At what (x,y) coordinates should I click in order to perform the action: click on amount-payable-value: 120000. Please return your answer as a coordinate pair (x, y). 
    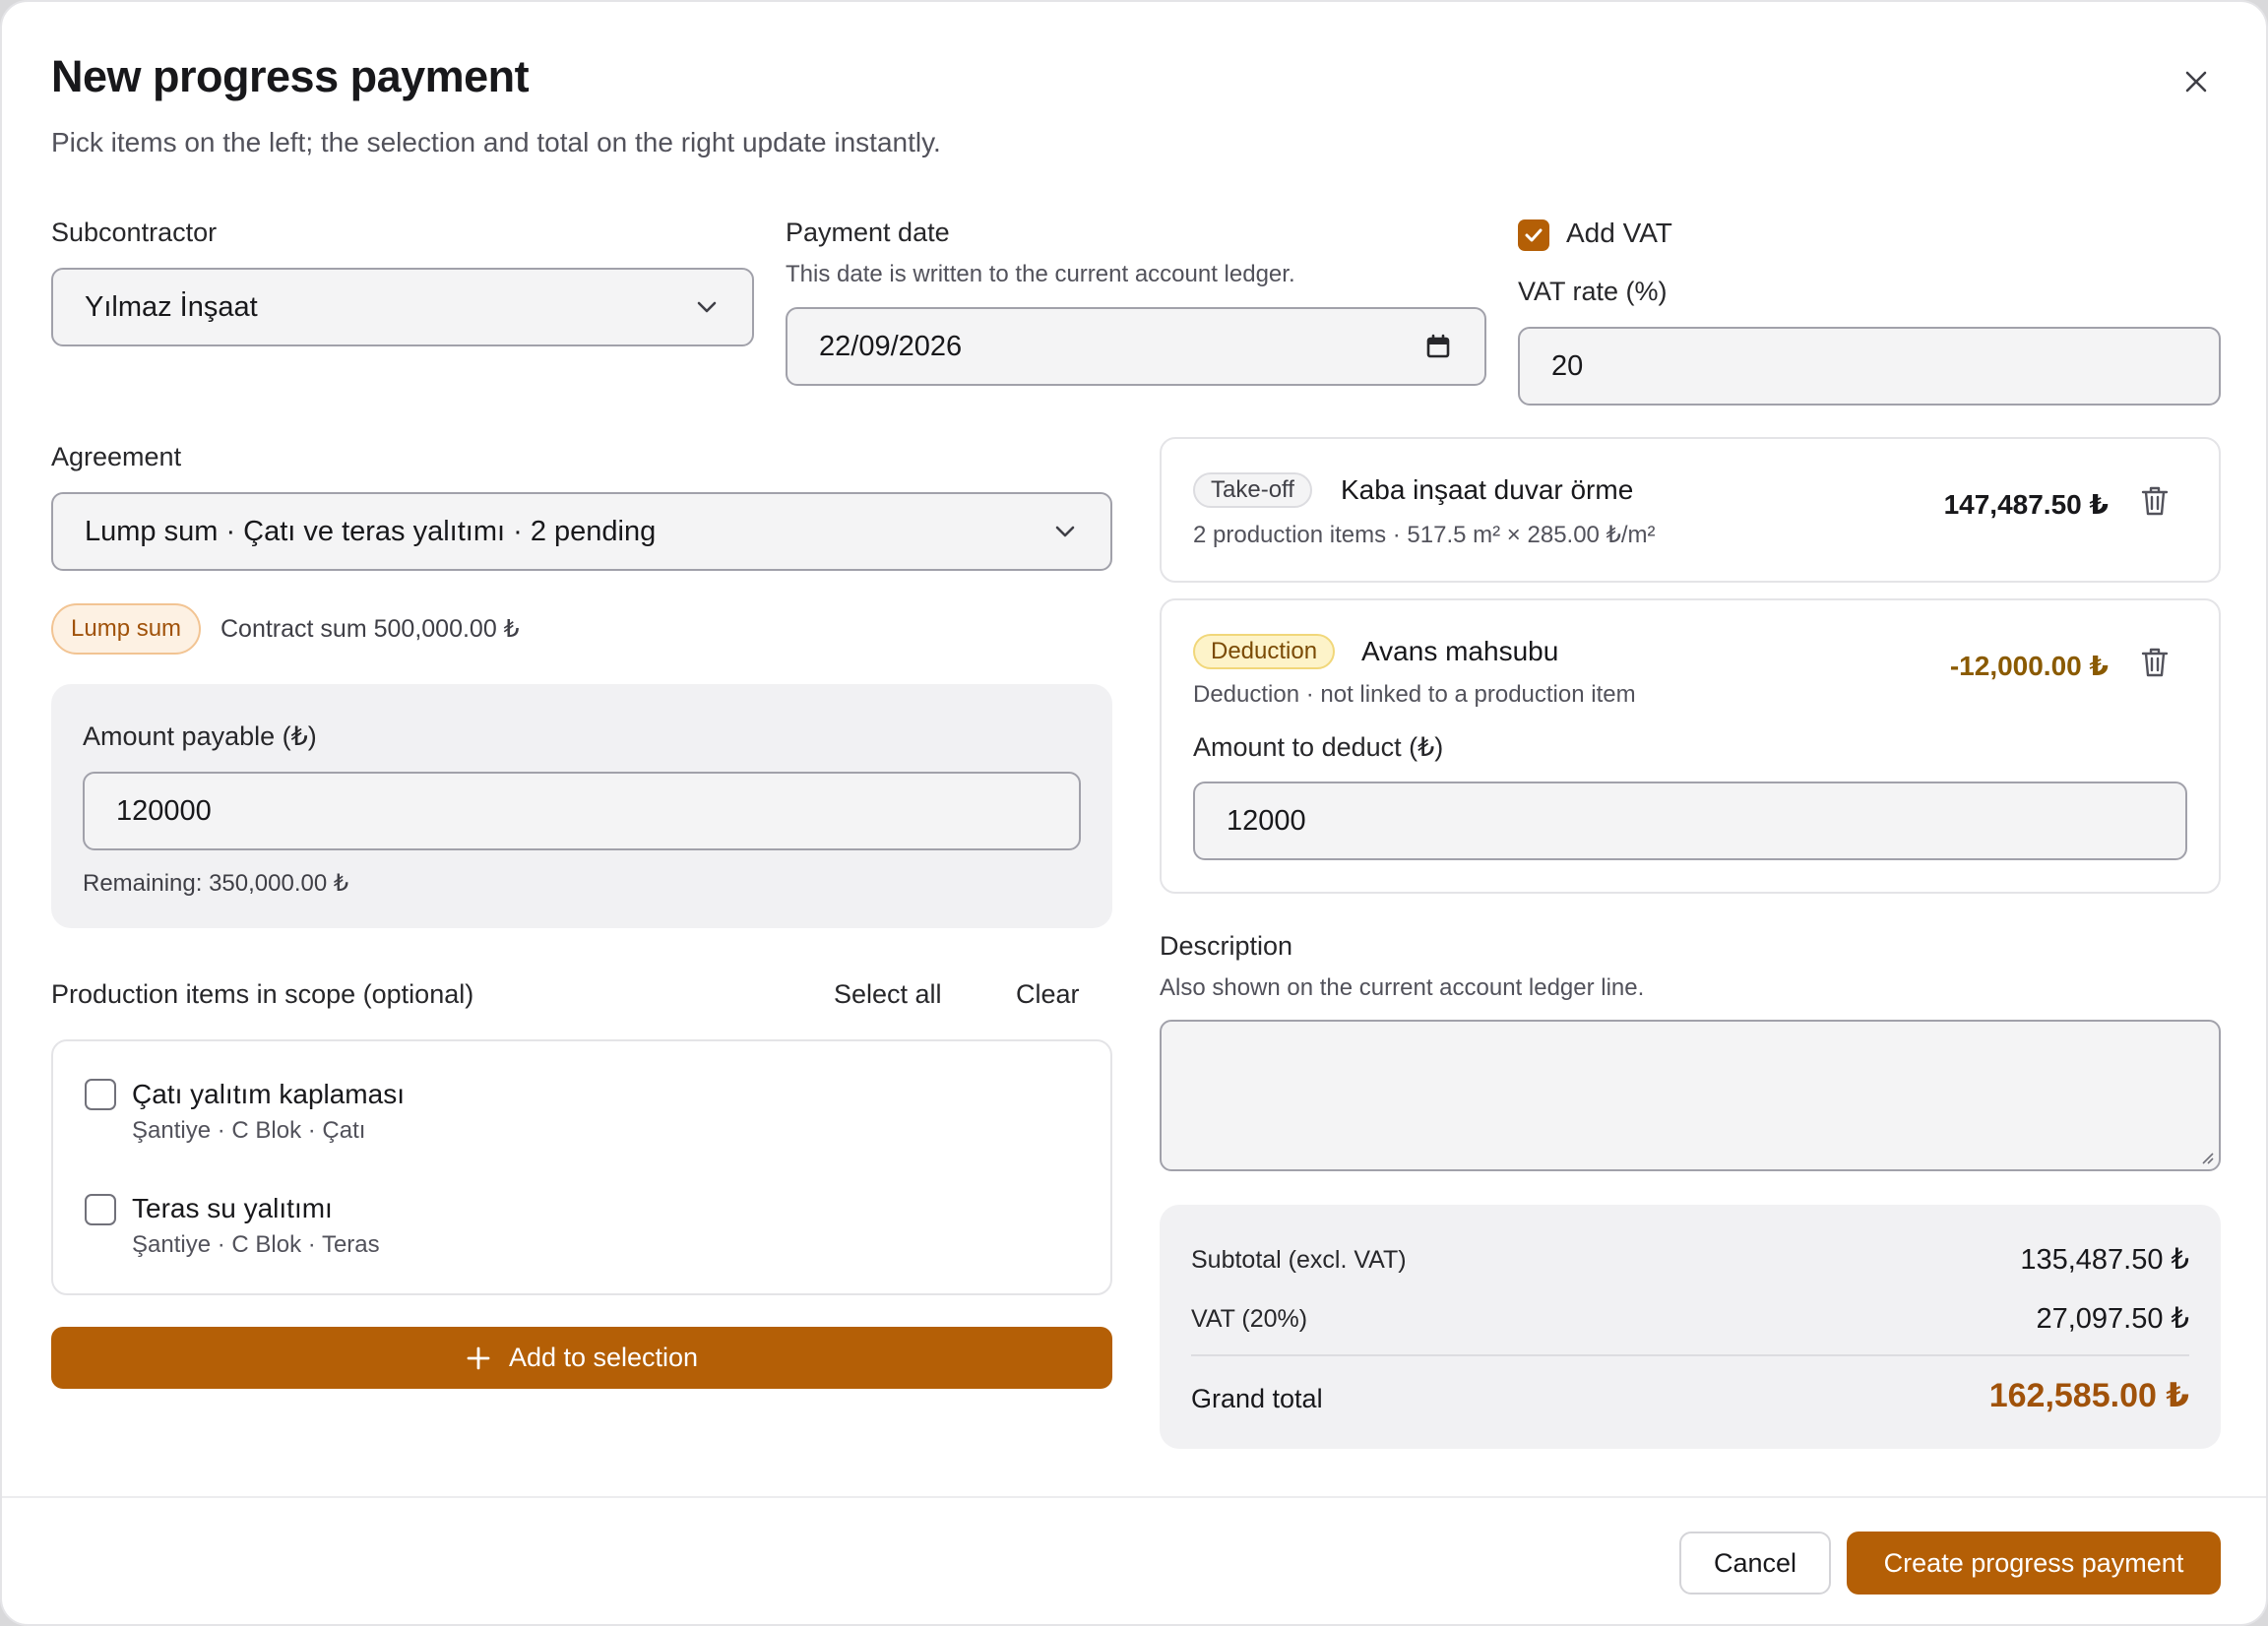
    Looking at the image, I should click on (164, 810).